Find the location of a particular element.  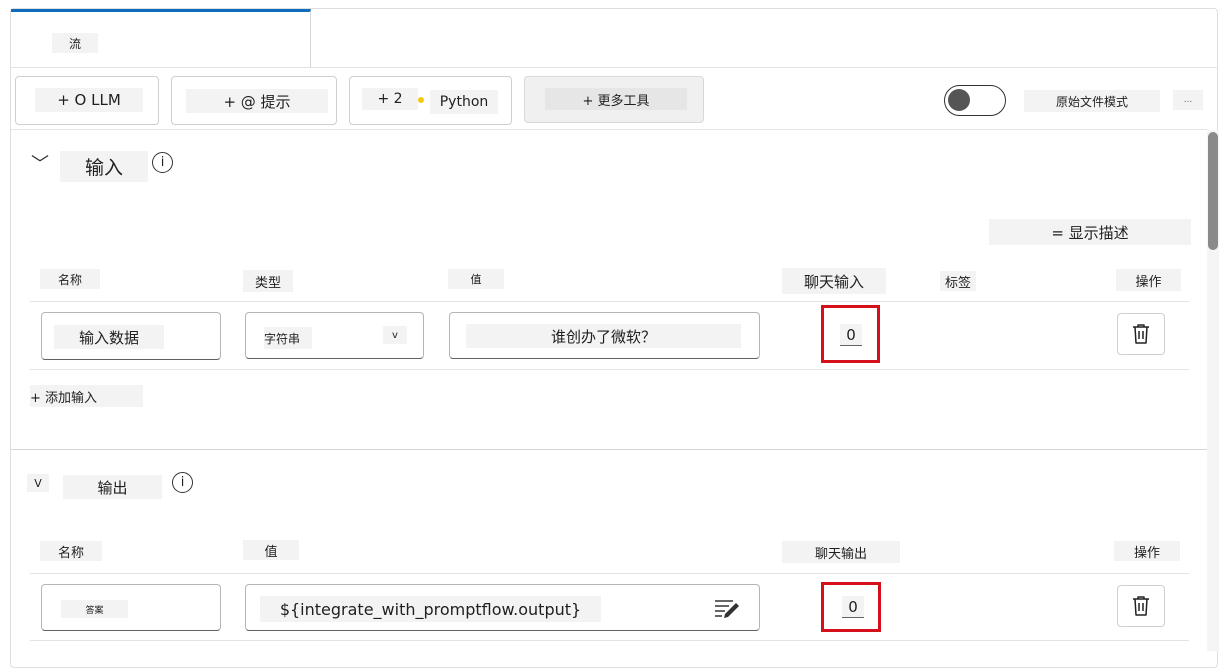

more-tools-label: + 更多工具 is located at coordinates (616, 99).